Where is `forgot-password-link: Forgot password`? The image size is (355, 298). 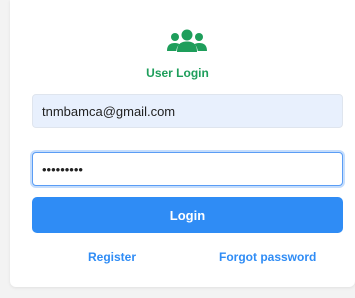 forgot-password-link: Forgot password is located at coordinates (267, 257).